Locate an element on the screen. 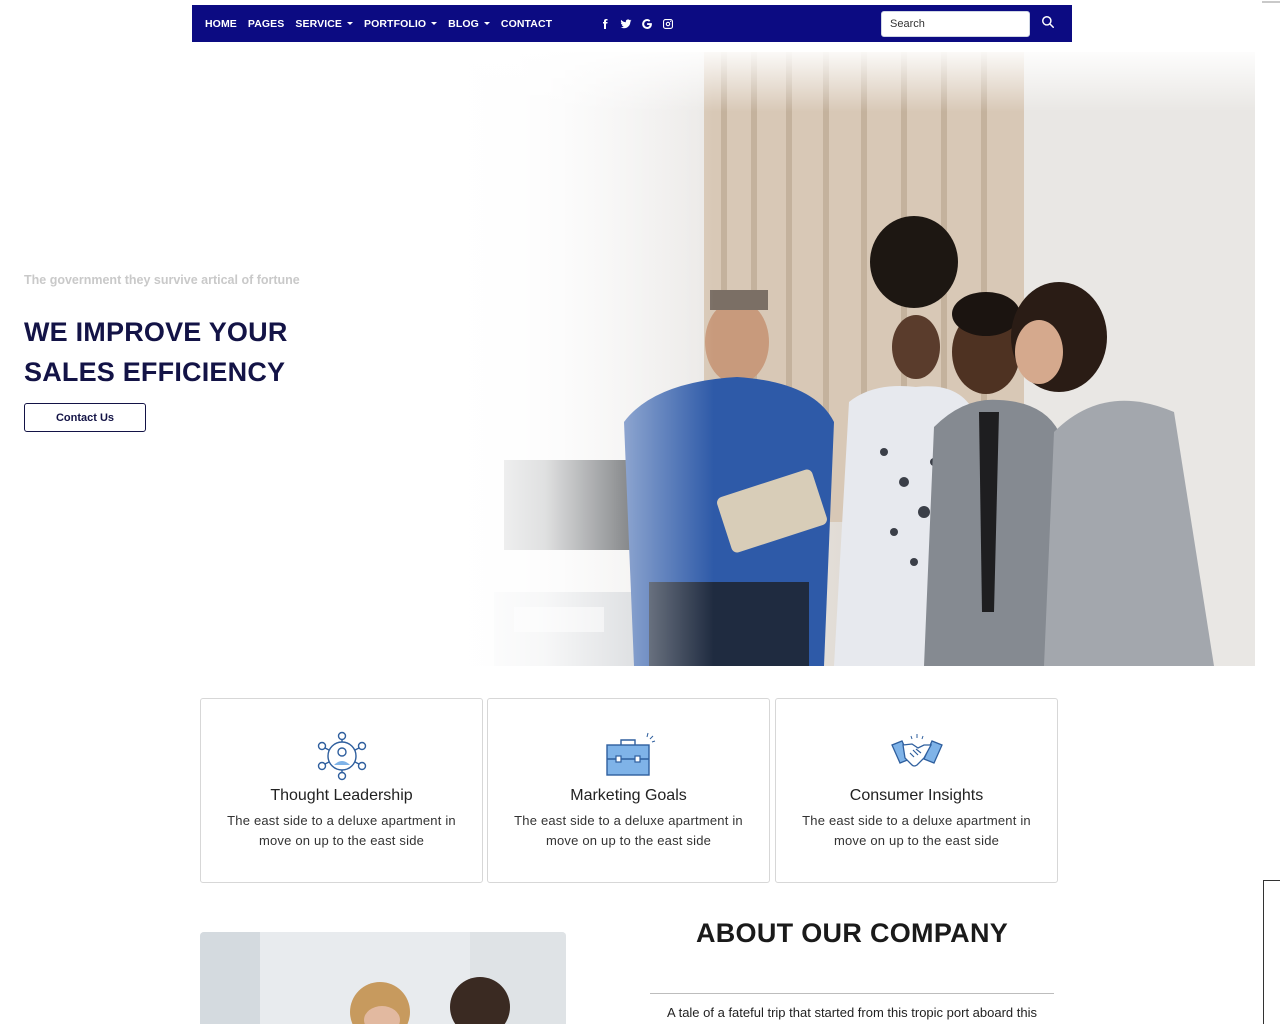 This screenshot has height=1024, width=1280. nav-item-contact: CONTACT is located at coordinates (526, 24).